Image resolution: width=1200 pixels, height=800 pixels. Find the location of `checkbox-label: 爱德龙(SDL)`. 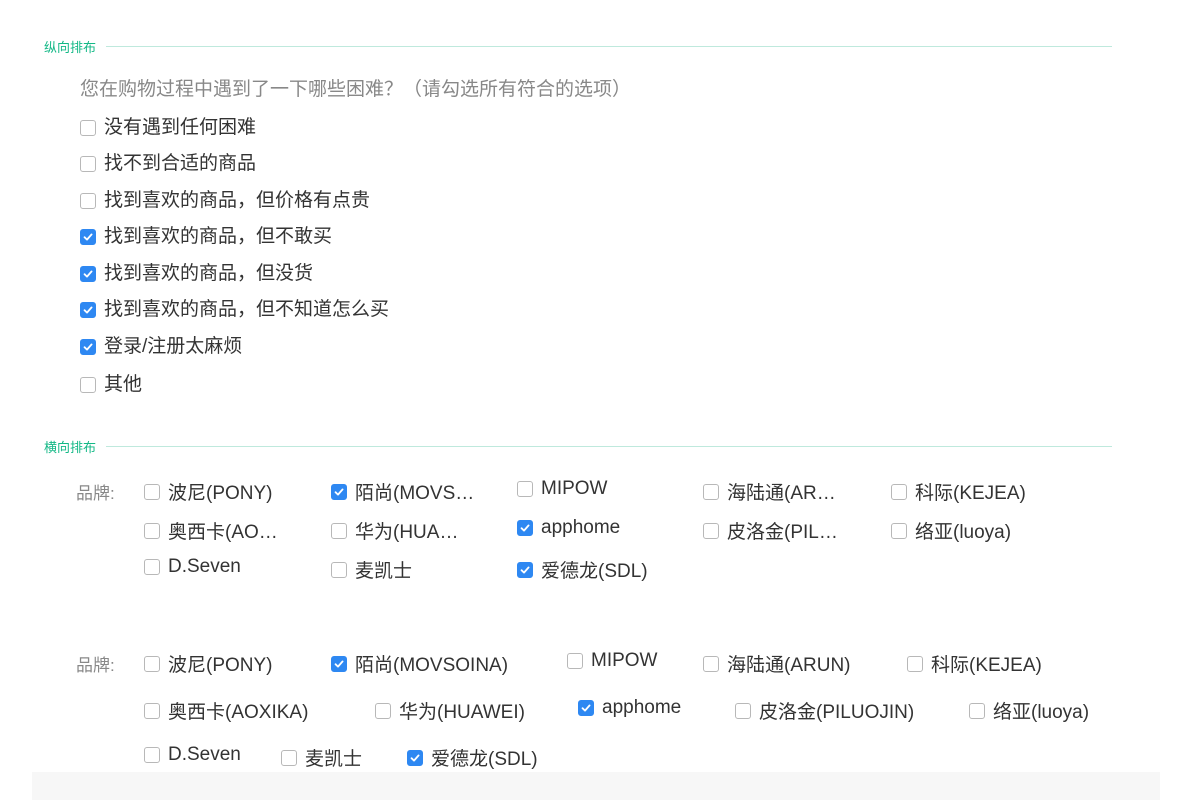

checkbox-label: 爱德龙(SDL) is located at coordinates (594, 571).